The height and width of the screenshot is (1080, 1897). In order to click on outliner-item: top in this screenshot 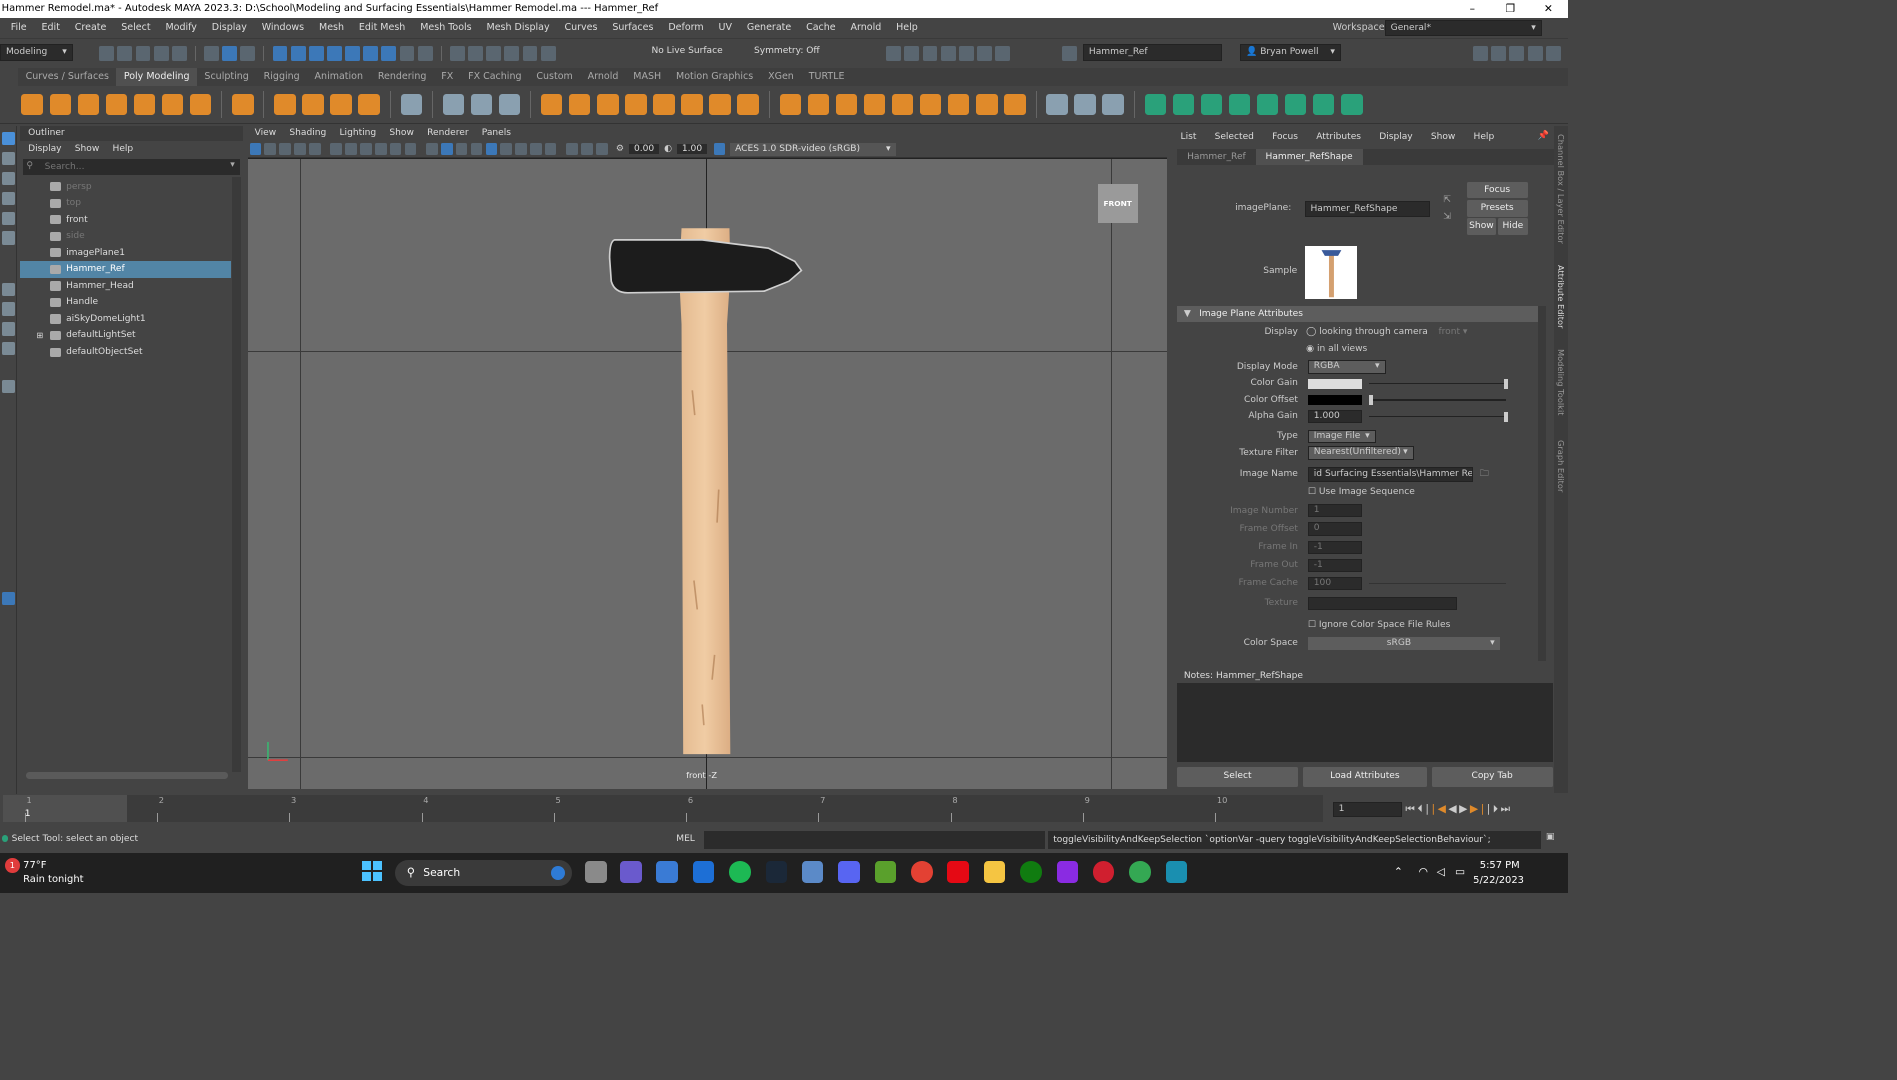, I will do `click(126, 203)`.